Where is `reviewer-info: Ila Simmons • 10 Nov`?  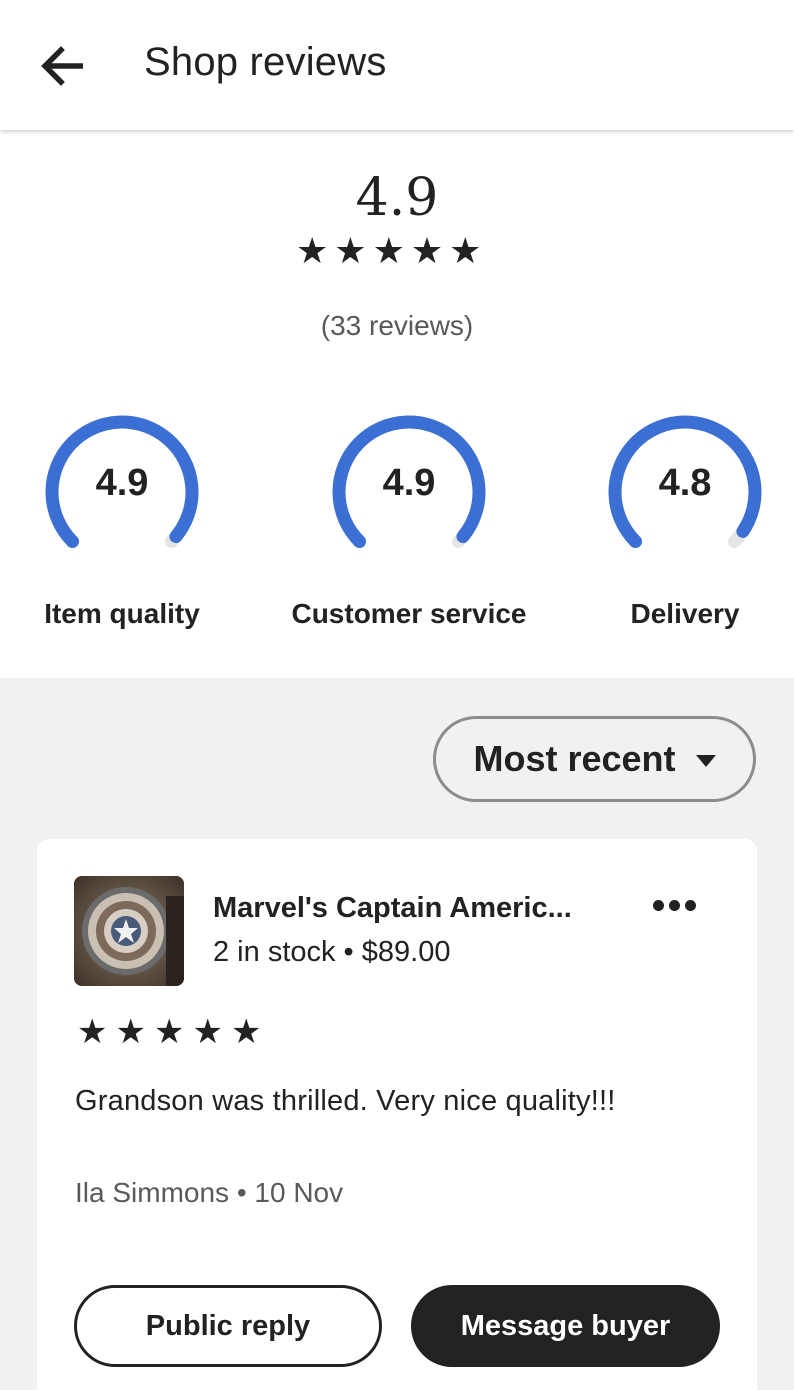
reviewer-info: Ila Simmons • 10 Nov is located at coordinates (209, 1192).